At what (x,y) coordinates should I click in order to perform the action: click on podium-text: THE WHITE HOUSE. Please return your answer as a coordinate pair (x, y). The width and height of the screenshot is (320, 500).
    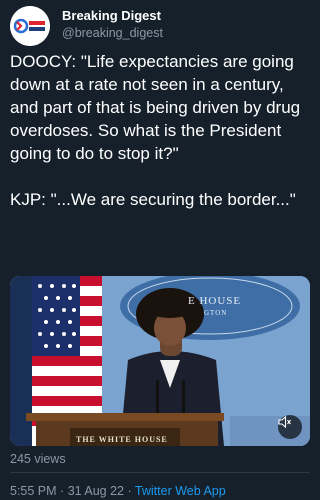
    Looking at the image, I should click on (122, 439).